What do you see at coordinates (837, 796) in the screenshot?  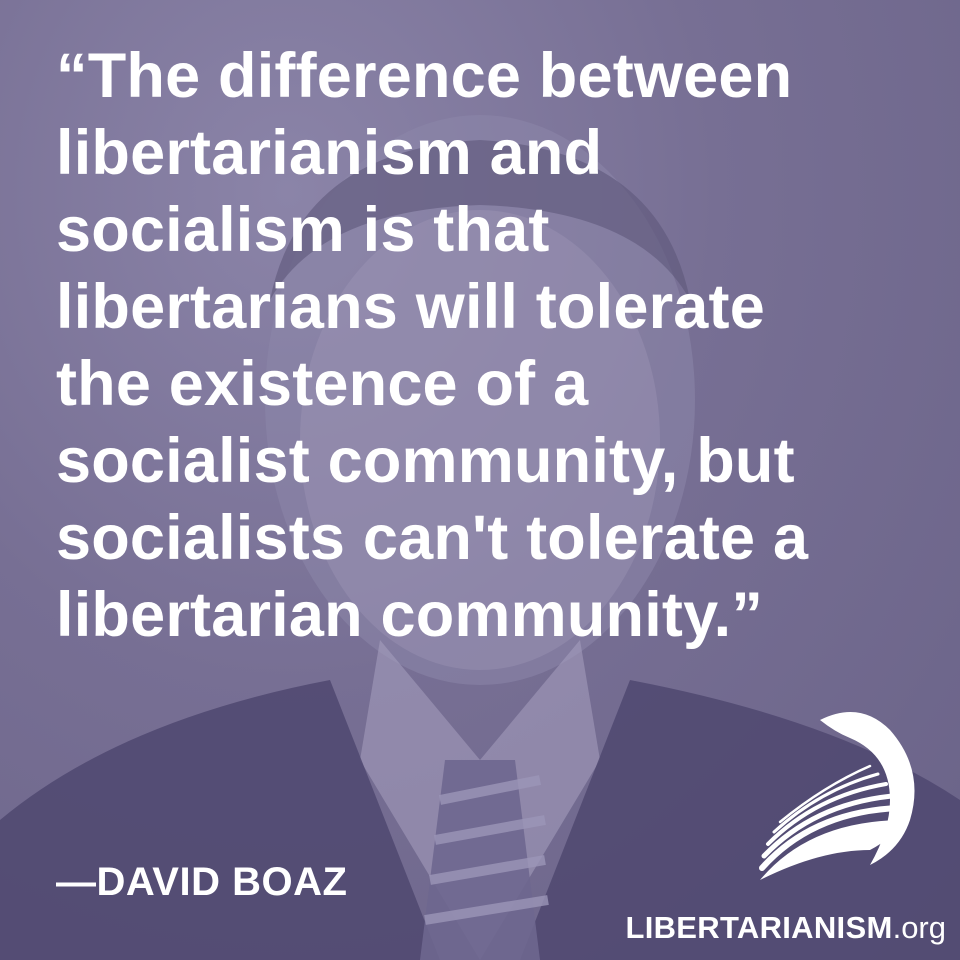 I see `swan-wing-logo-icon` at bounding box center [837, 796].